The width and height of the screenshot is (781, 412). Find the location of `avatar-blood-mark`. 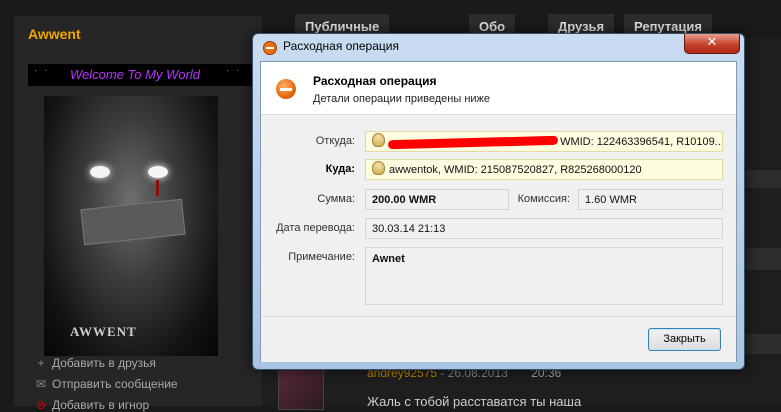

avatar-blood-mark is located at coordinates (157, 188).